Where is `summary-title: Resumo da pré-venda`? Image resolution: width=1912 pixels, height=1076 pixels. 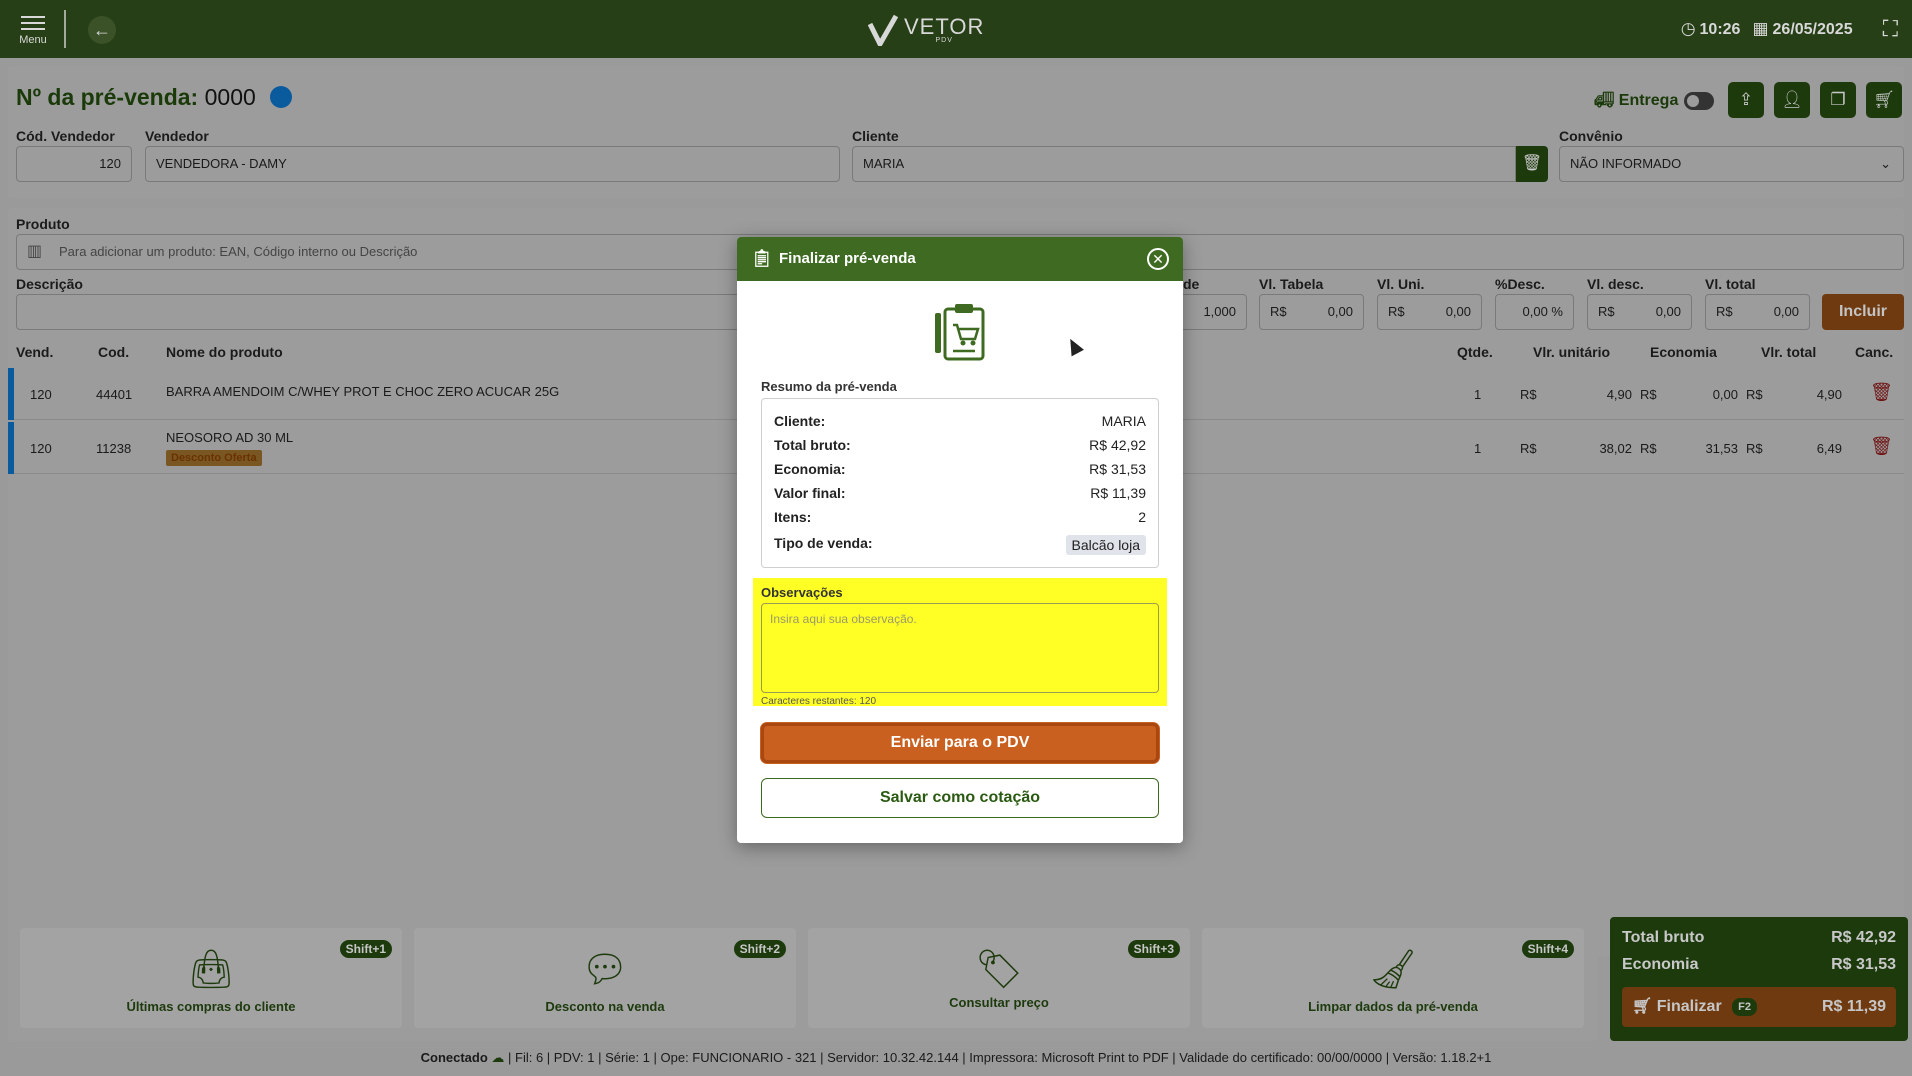
summary-title: Resumo da pré-venda is located at coordinates (829, 386).